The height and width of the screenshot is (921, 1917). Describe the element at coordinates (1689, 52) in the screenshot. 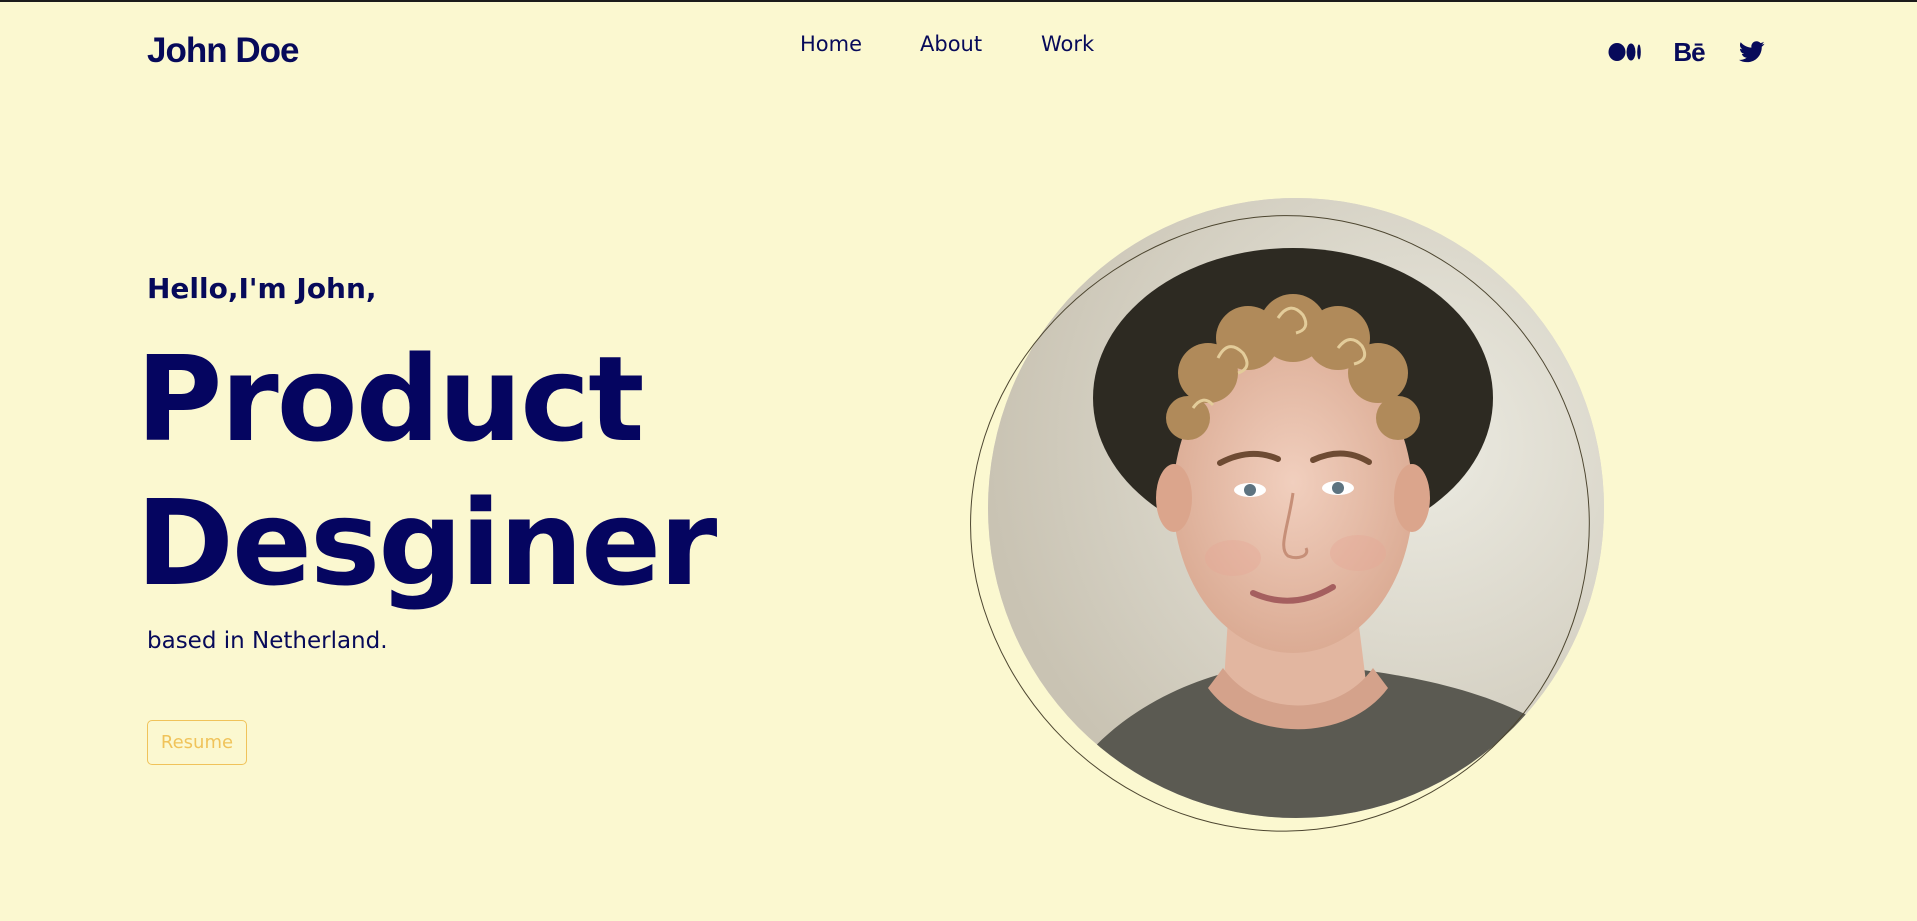

I see `behance-icon: Bē` at that location.